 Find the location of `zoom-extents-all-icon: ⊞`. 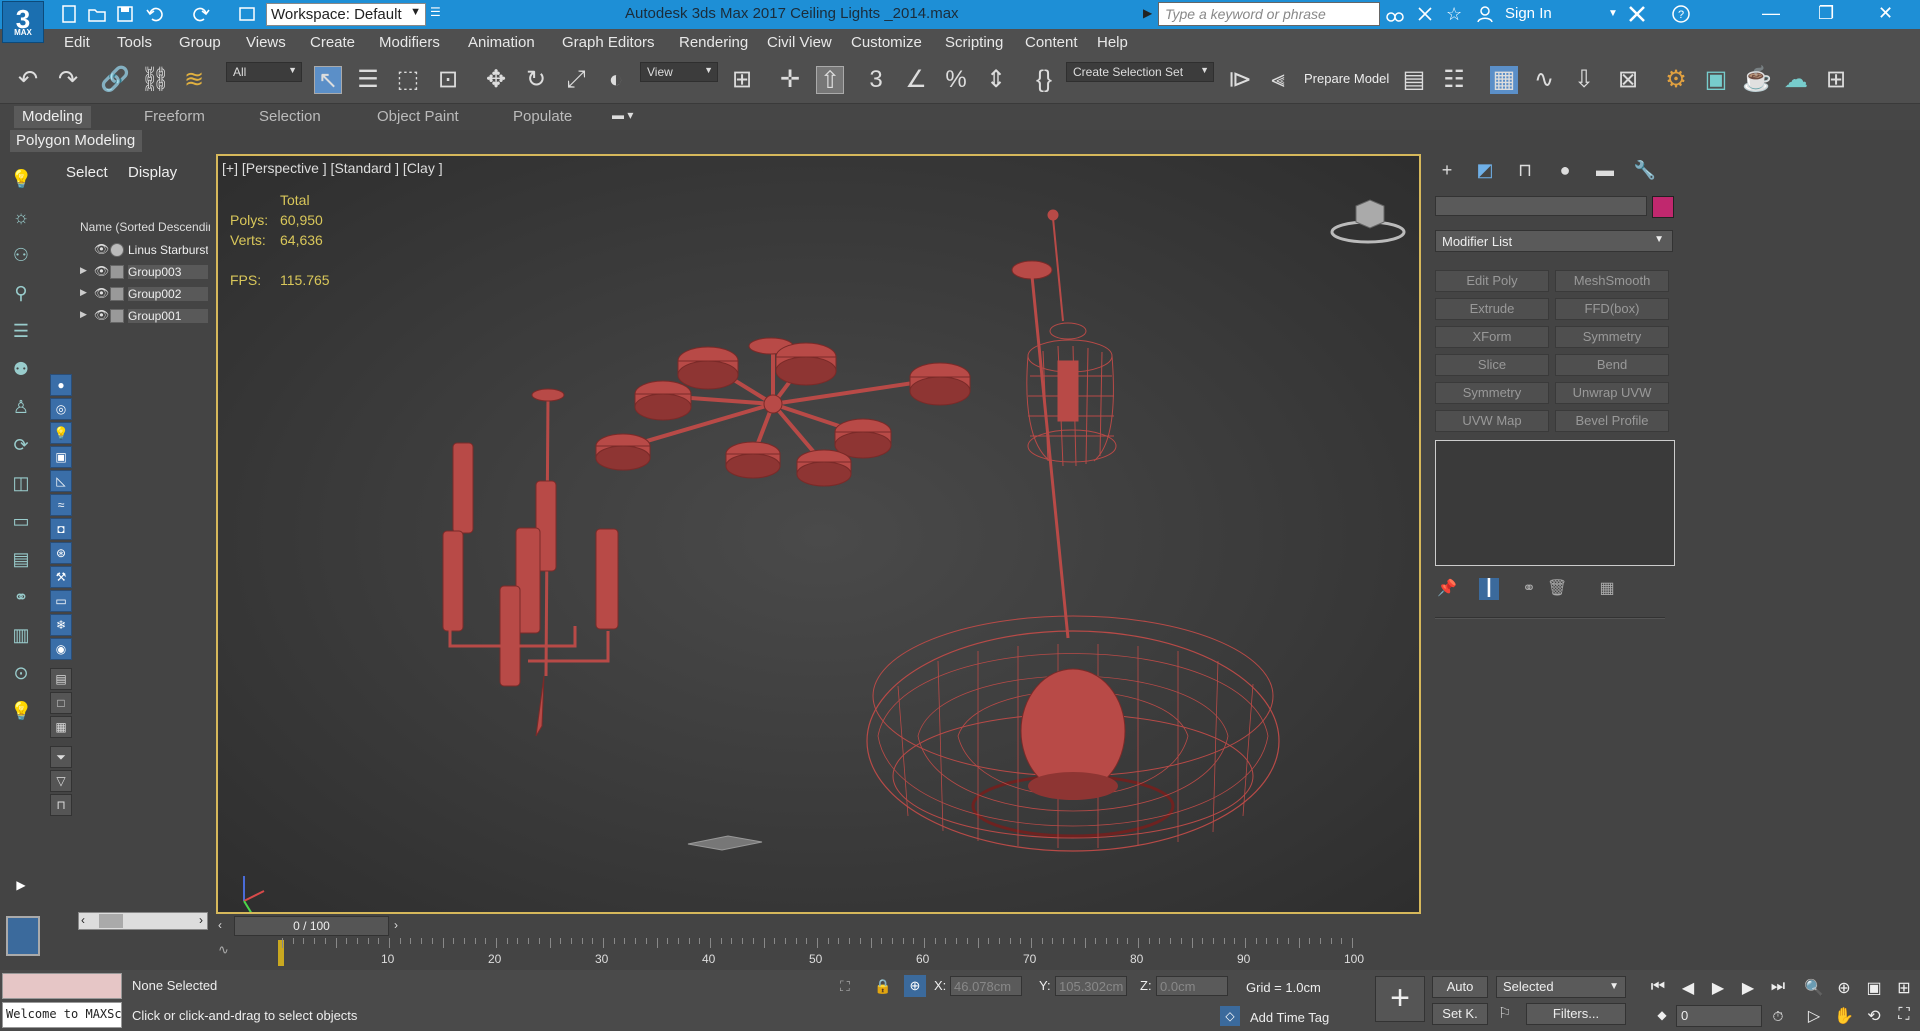

zoom-extents-all-icon: ⊞ is located at coordinates (1904, 988).